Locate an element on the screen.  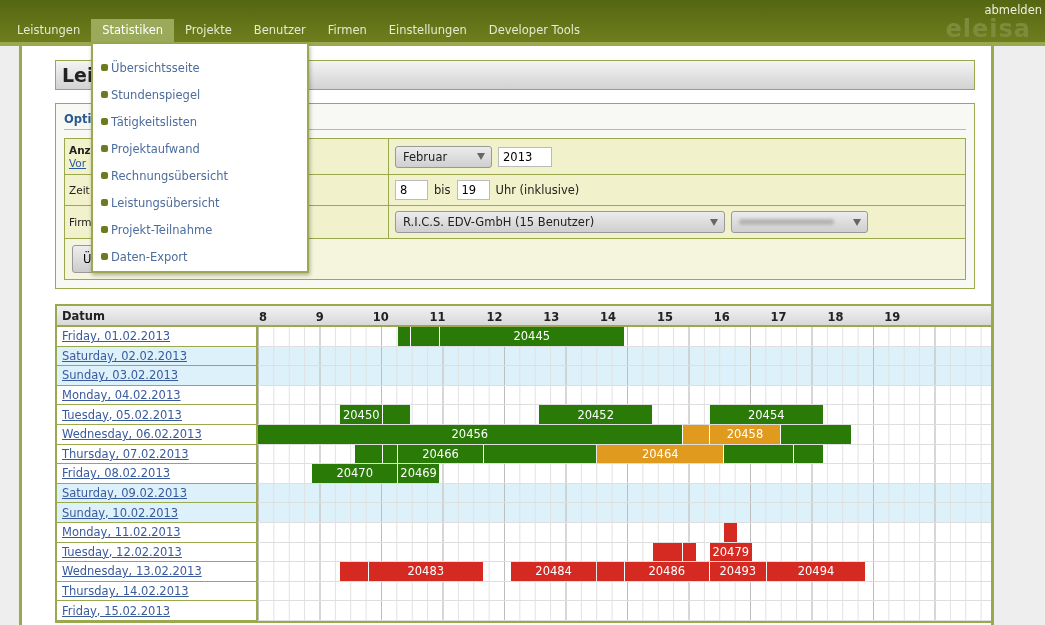
hour-field: 19 is located at coordinates (473, 190).